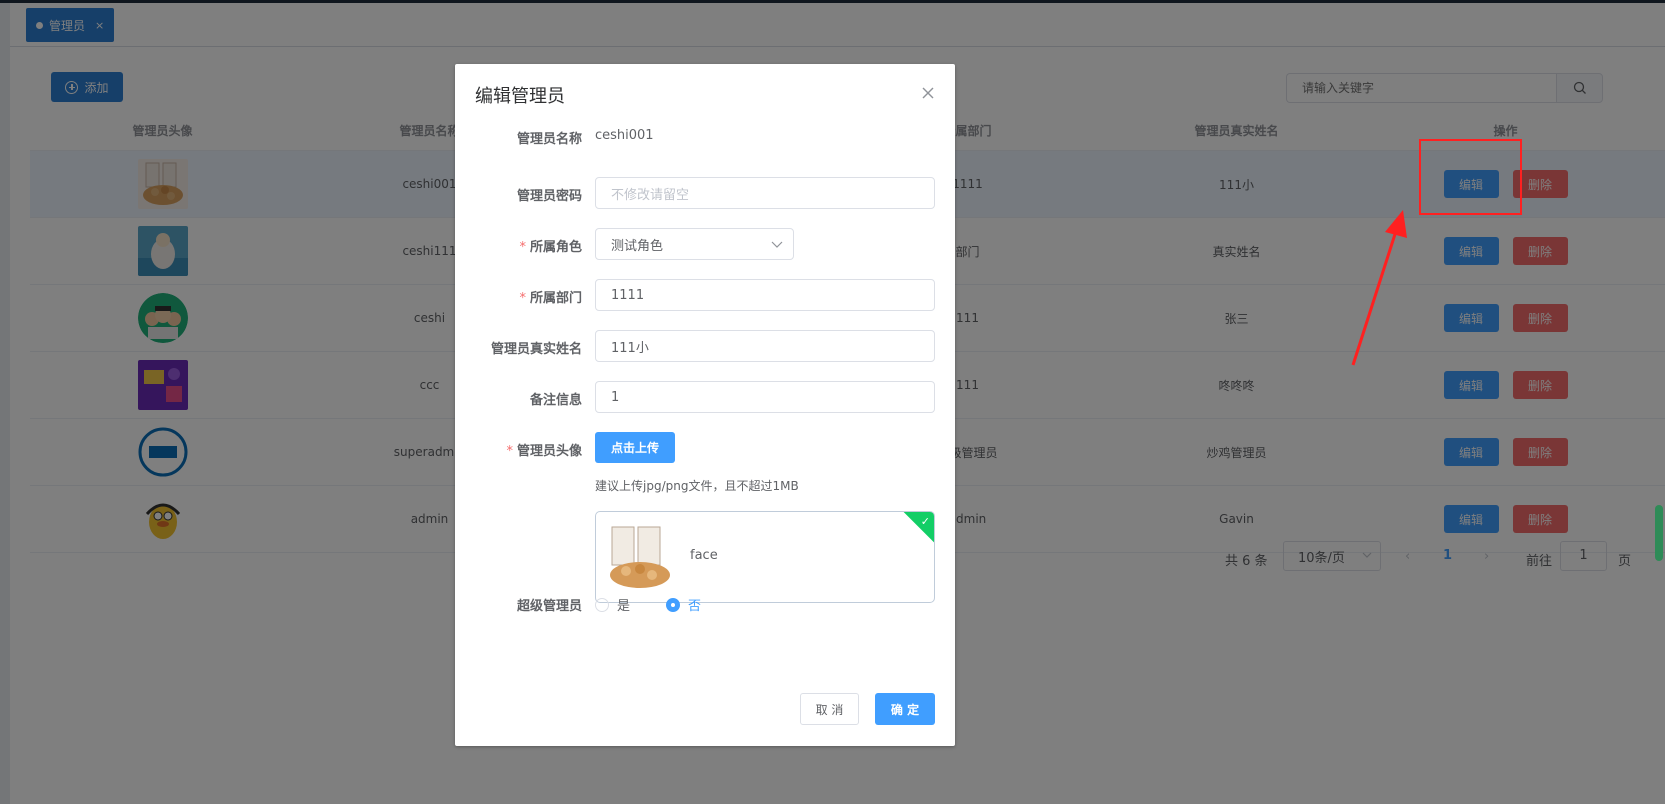 This screenshot has height=804, width=1665. What do you see at coordinates (694, 244) in the screenshot?
I see `role-select: 测试角色` at bounding box center [694, 244].